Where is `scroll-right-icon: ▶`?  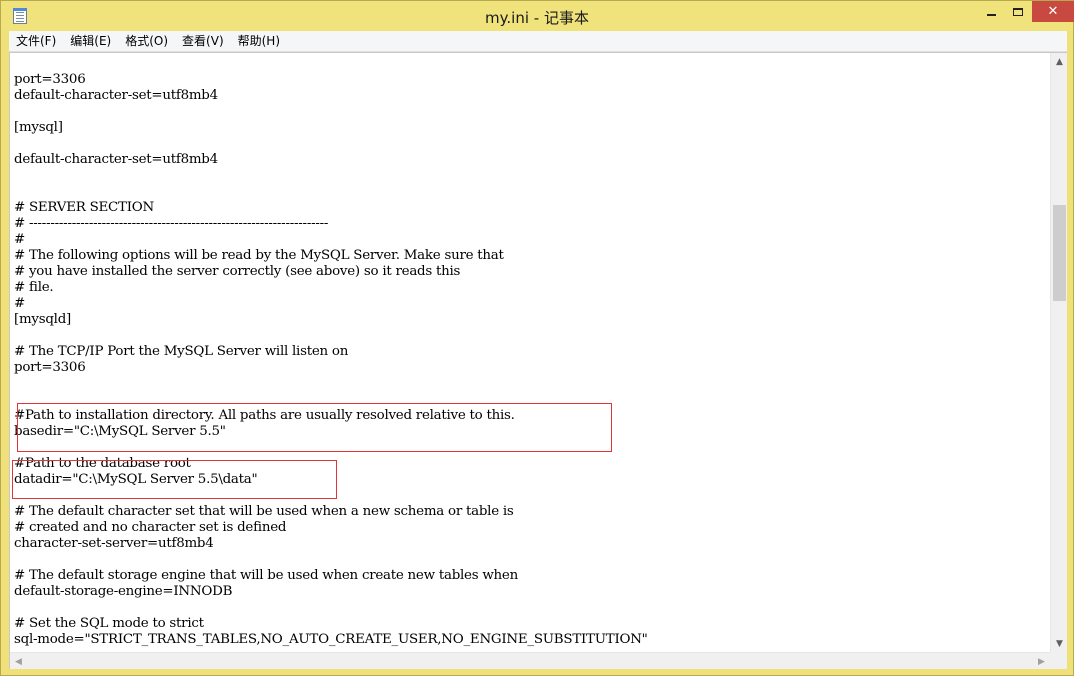
scroll-right-icon: ▶ is located at coordinates (1041, 661).